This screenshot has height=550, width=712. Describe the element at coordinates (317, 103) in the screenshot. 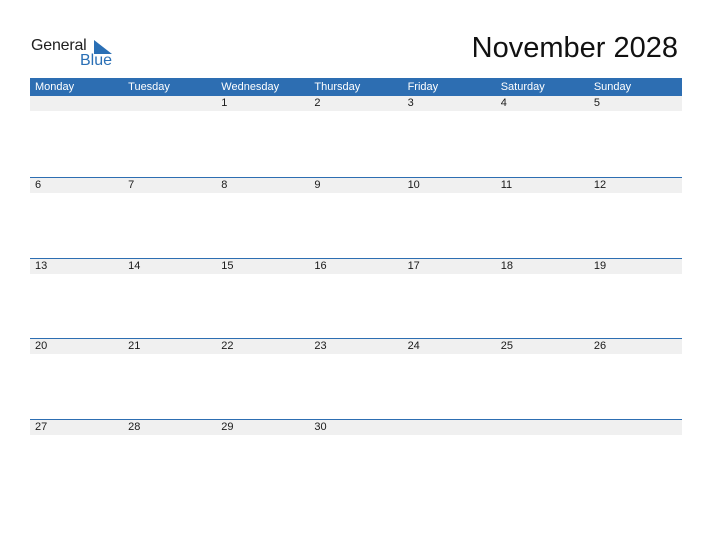

I see `day-cell: 2` at that location.